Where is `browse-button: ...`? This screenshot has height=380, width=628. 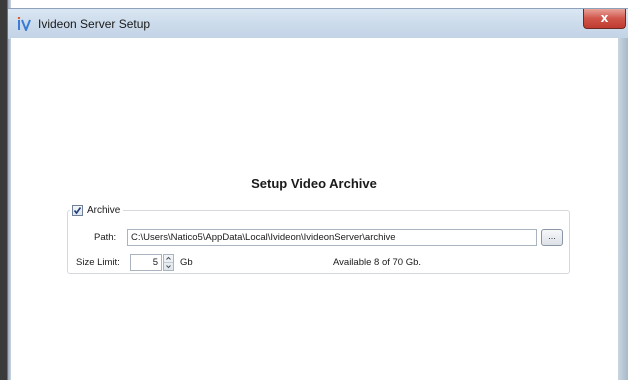 browse-button: ... is located at coordinates (552, 237).